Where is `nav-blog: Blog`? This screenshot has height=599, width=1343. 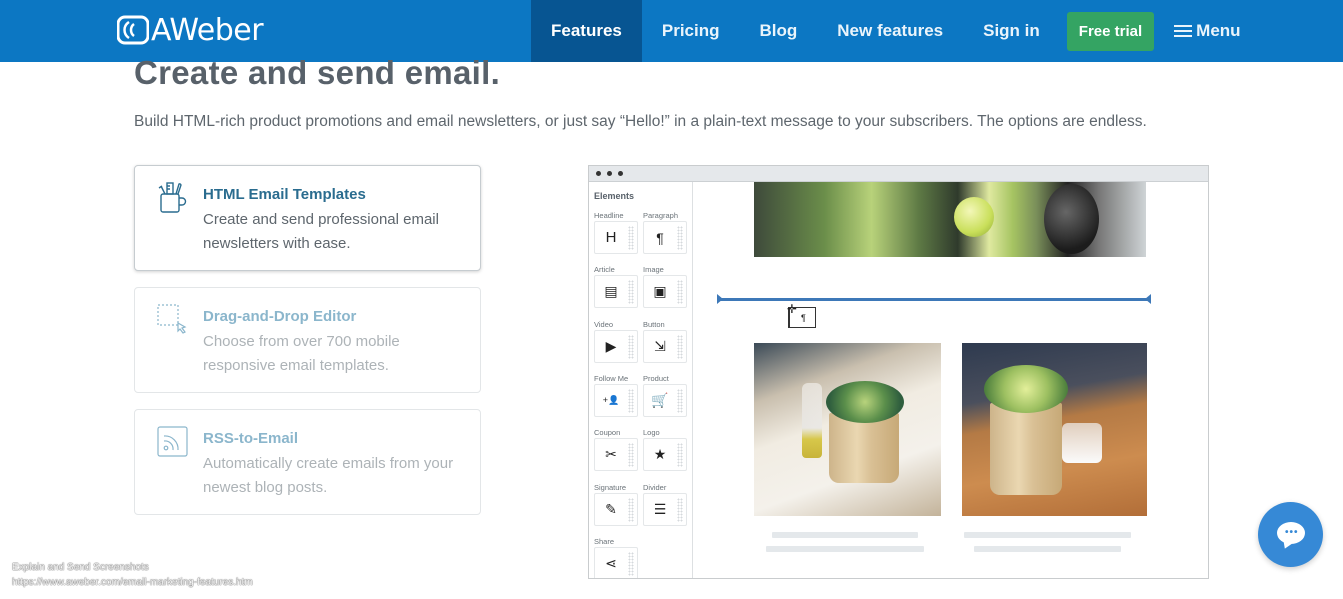
nav-blog: Blog is located at coordinates (779, 31).